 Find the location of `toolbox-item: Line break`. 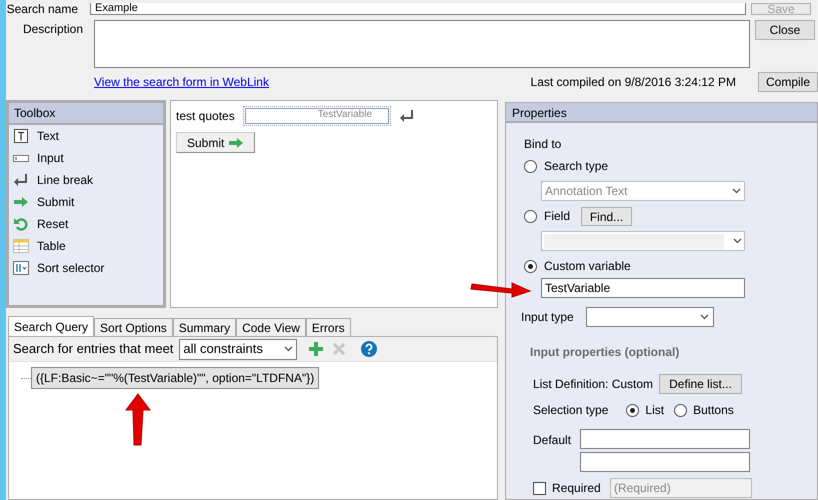

toolbox-item: Line break is located at coordinates (86, 180).